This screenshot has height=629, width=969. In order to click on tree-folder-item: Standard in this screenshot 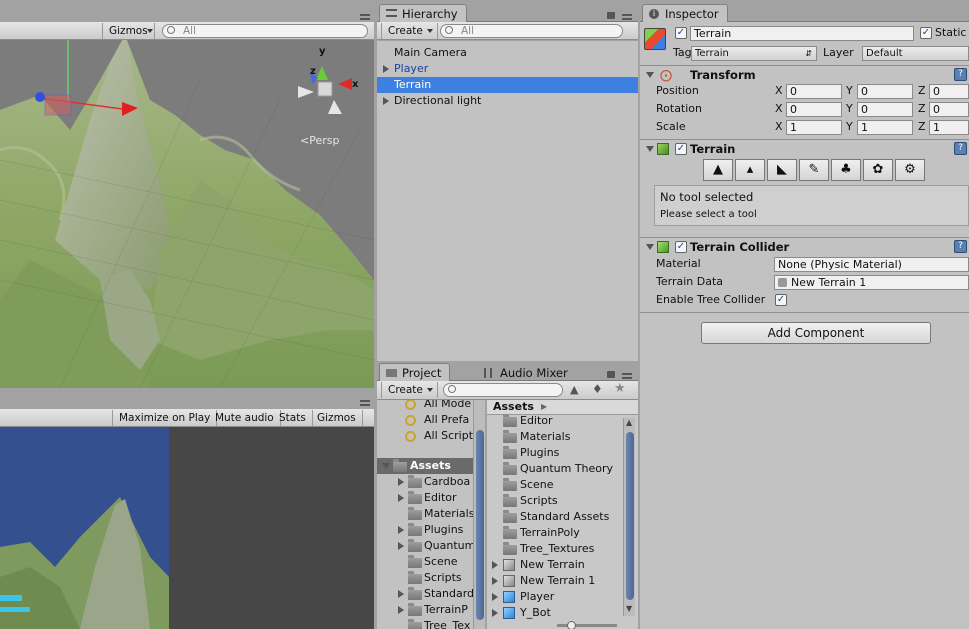, I will do `click(431, 594)`.